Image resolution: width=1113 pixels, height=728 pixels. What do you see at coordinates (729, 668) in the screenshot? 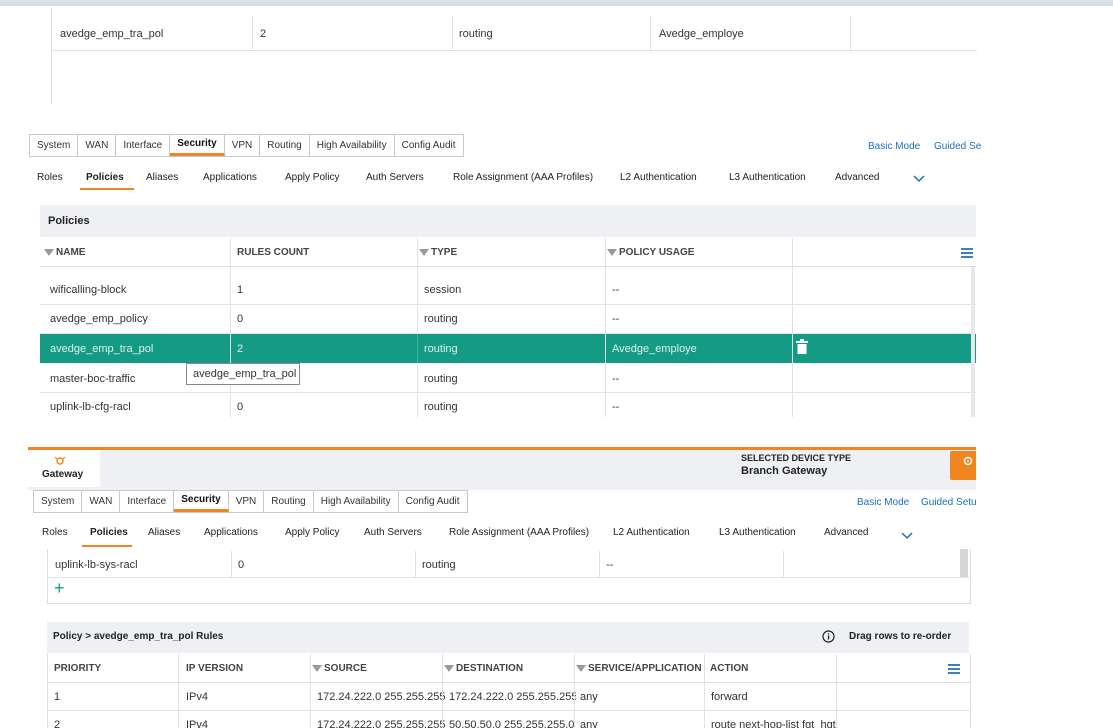
I see `col-action: ACTION` at bounding box center [729, 668].